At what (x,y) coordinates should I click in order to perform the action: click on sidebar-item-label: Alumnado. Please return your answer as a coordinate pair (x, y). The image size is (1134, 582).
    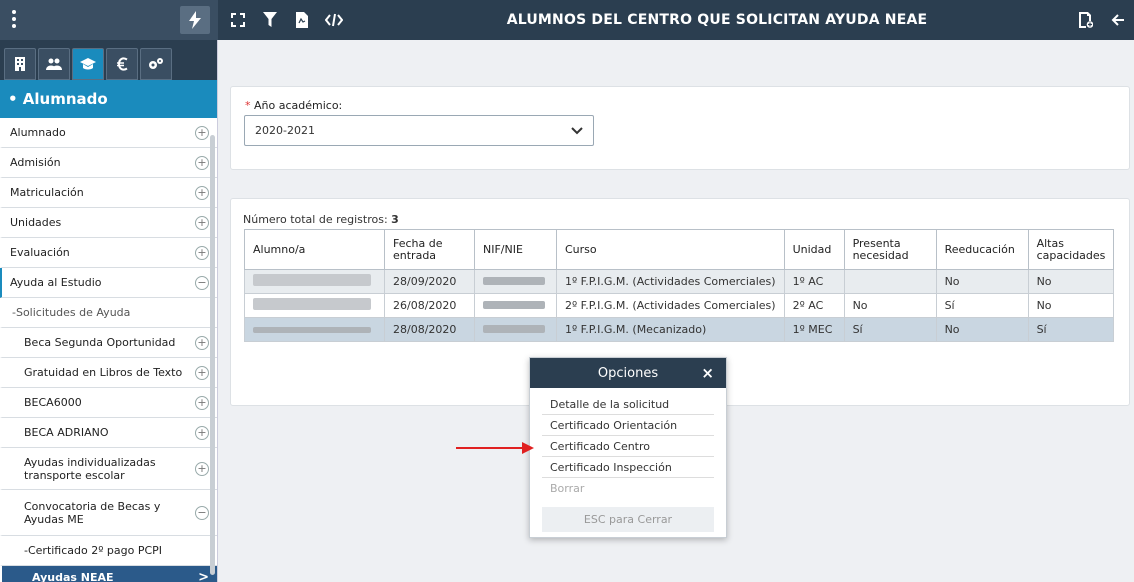
    Looking at the image, I should click on (38, 132).